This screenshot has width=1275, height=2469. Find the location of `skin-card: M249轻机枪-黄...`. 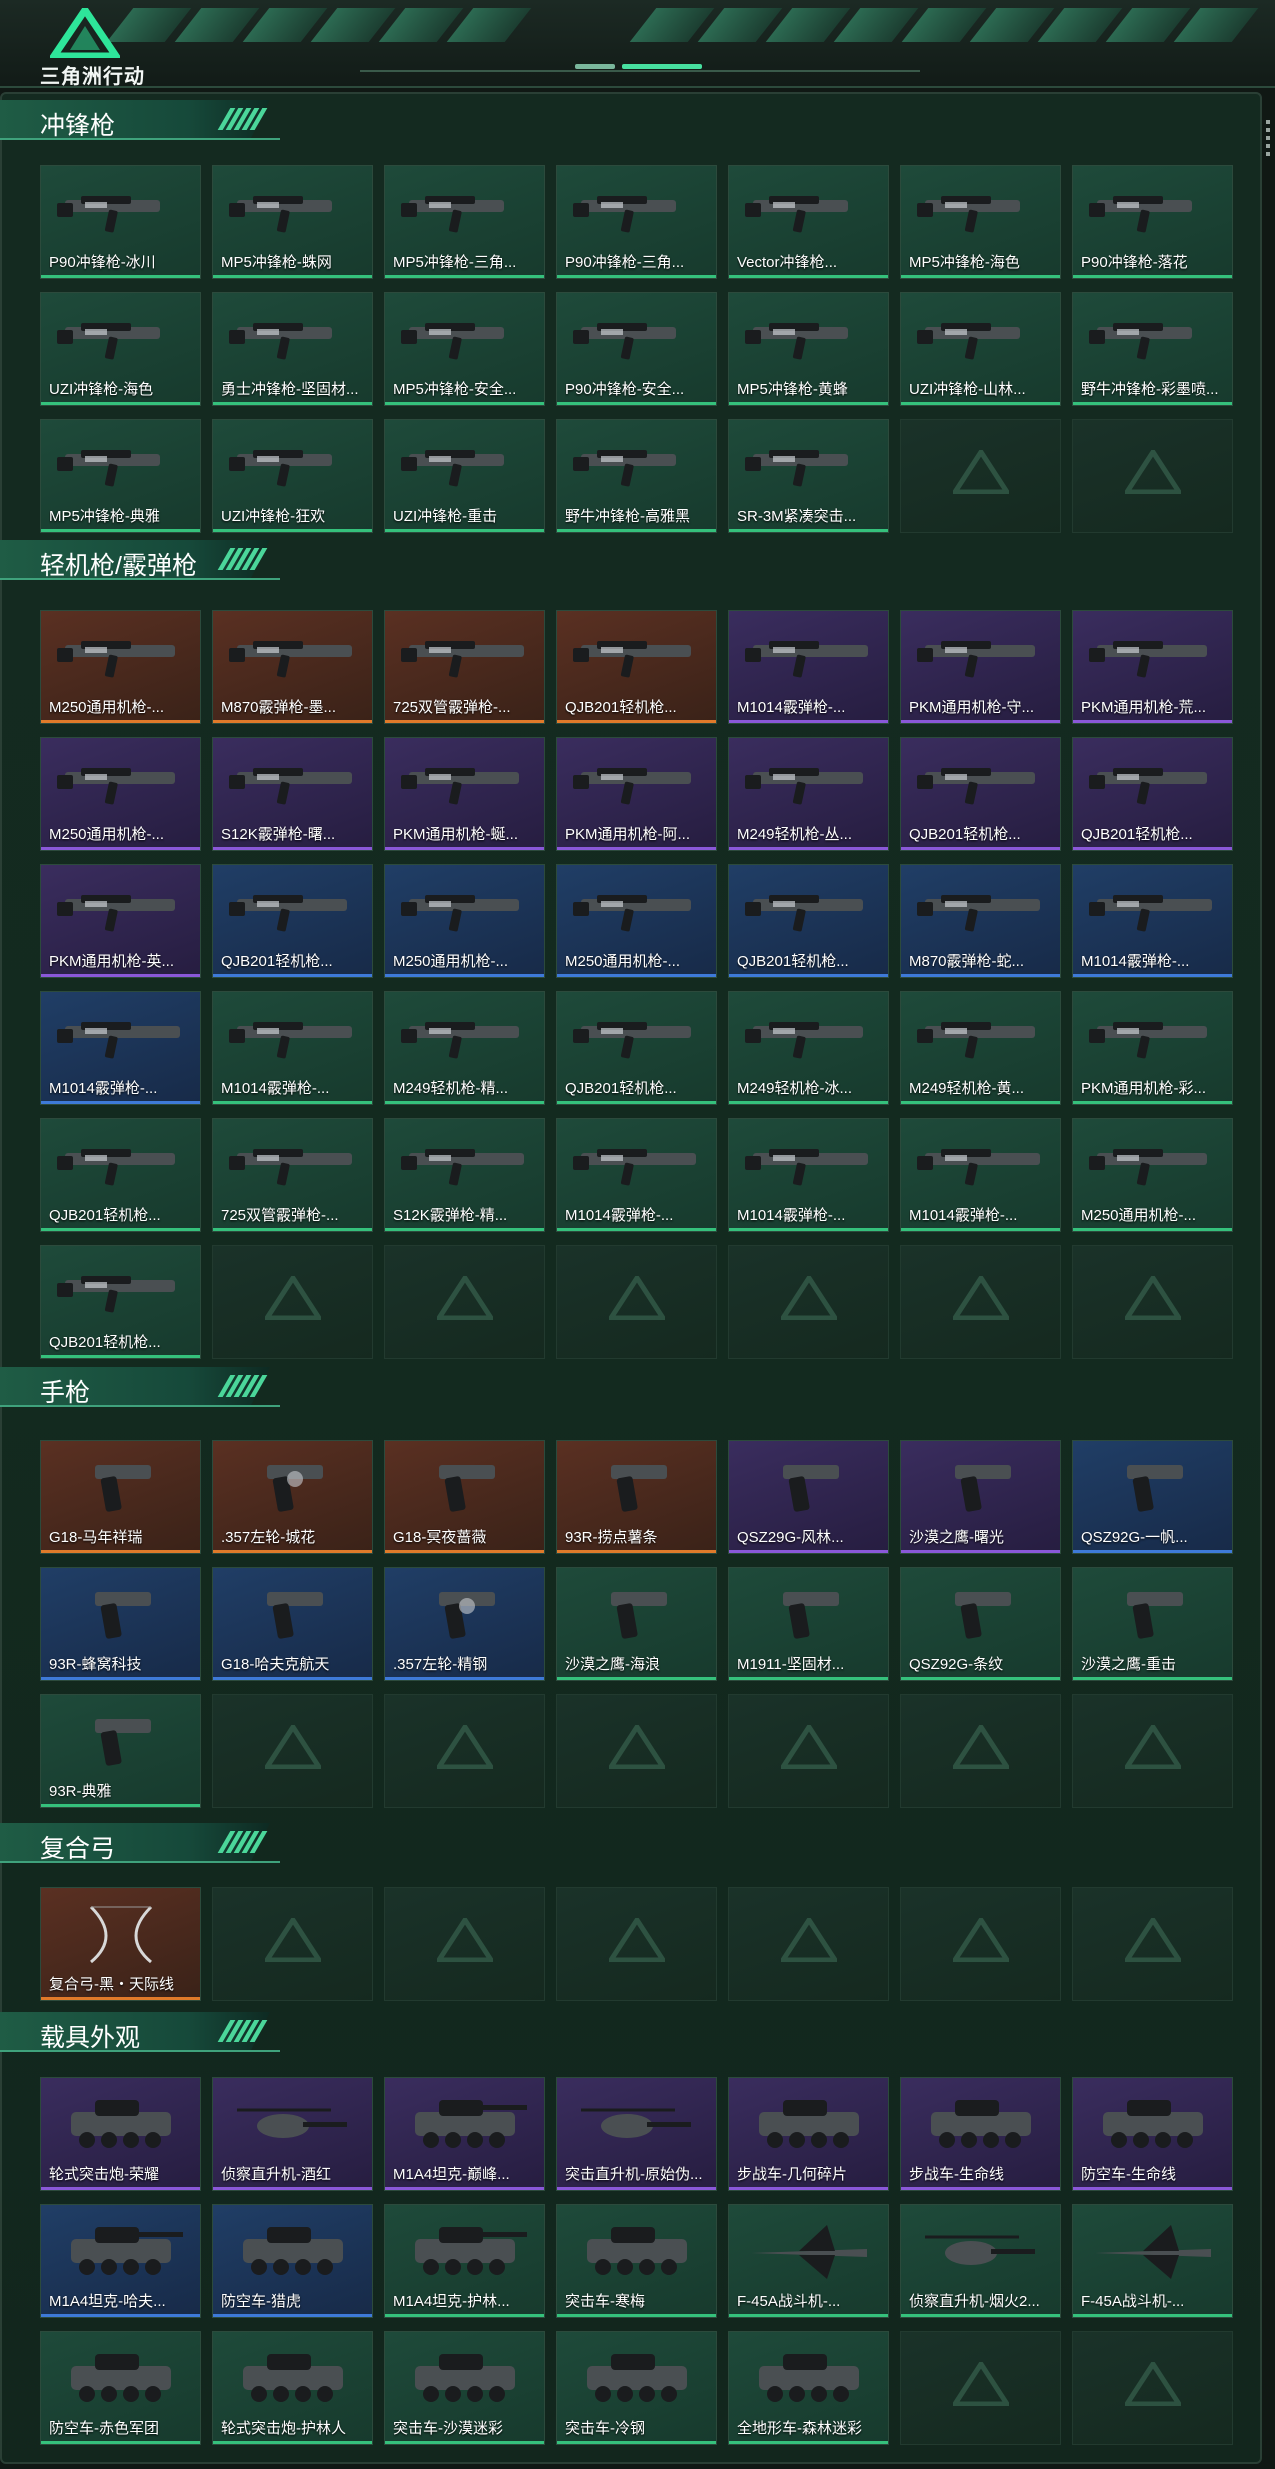

skin-card: M249轻机枪-黄... is located at coordinates (980, 1048).